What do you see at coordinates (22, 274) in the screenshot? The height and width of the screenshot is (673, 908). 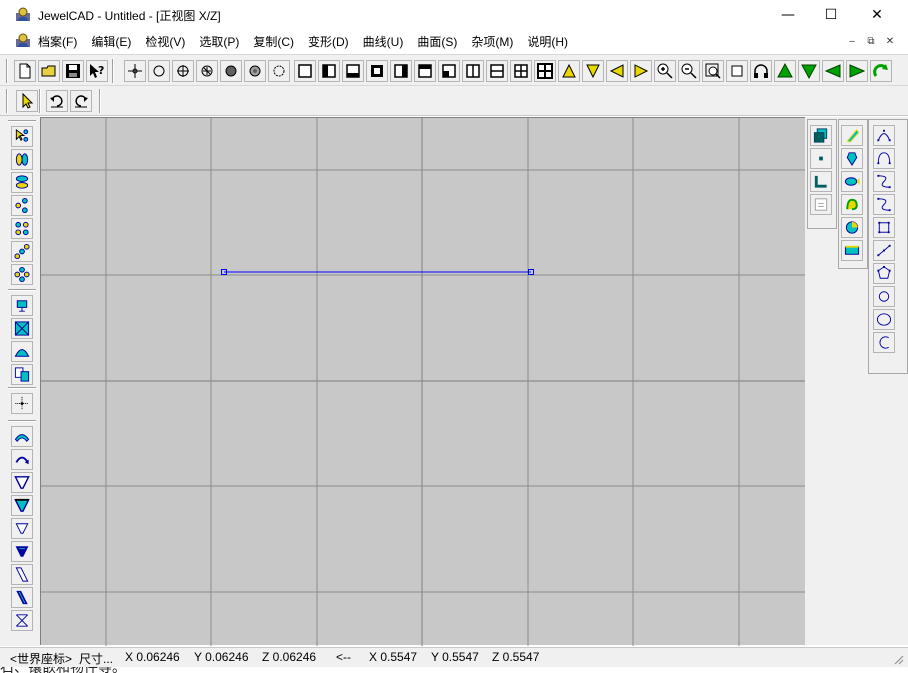 I see `select-cluster-button` at bounding box center [22, 274].